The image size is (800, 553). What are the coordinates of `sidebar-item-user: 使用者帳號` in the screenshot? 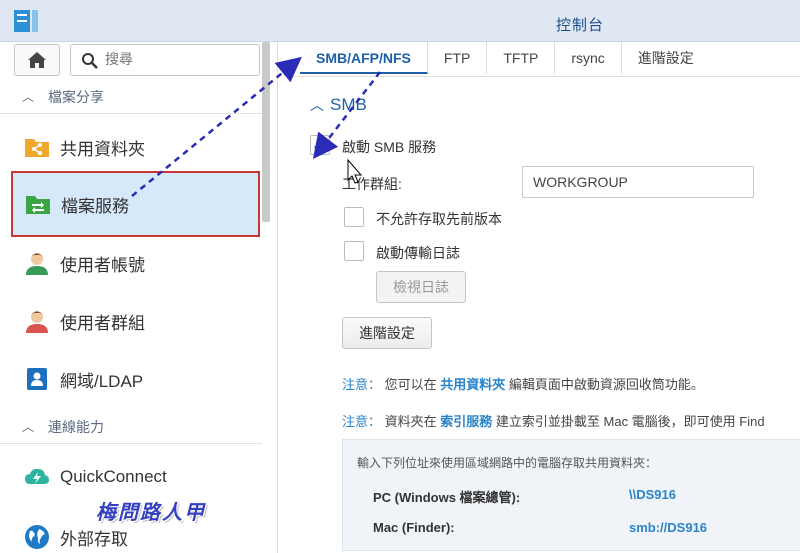 It's located at (136, 263).